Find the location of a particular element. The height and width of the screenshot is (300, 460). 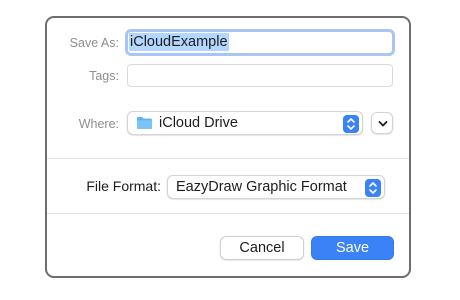

file-format-popup-value: EazyDraw Graphic Format is located at coordinates (261, 187).